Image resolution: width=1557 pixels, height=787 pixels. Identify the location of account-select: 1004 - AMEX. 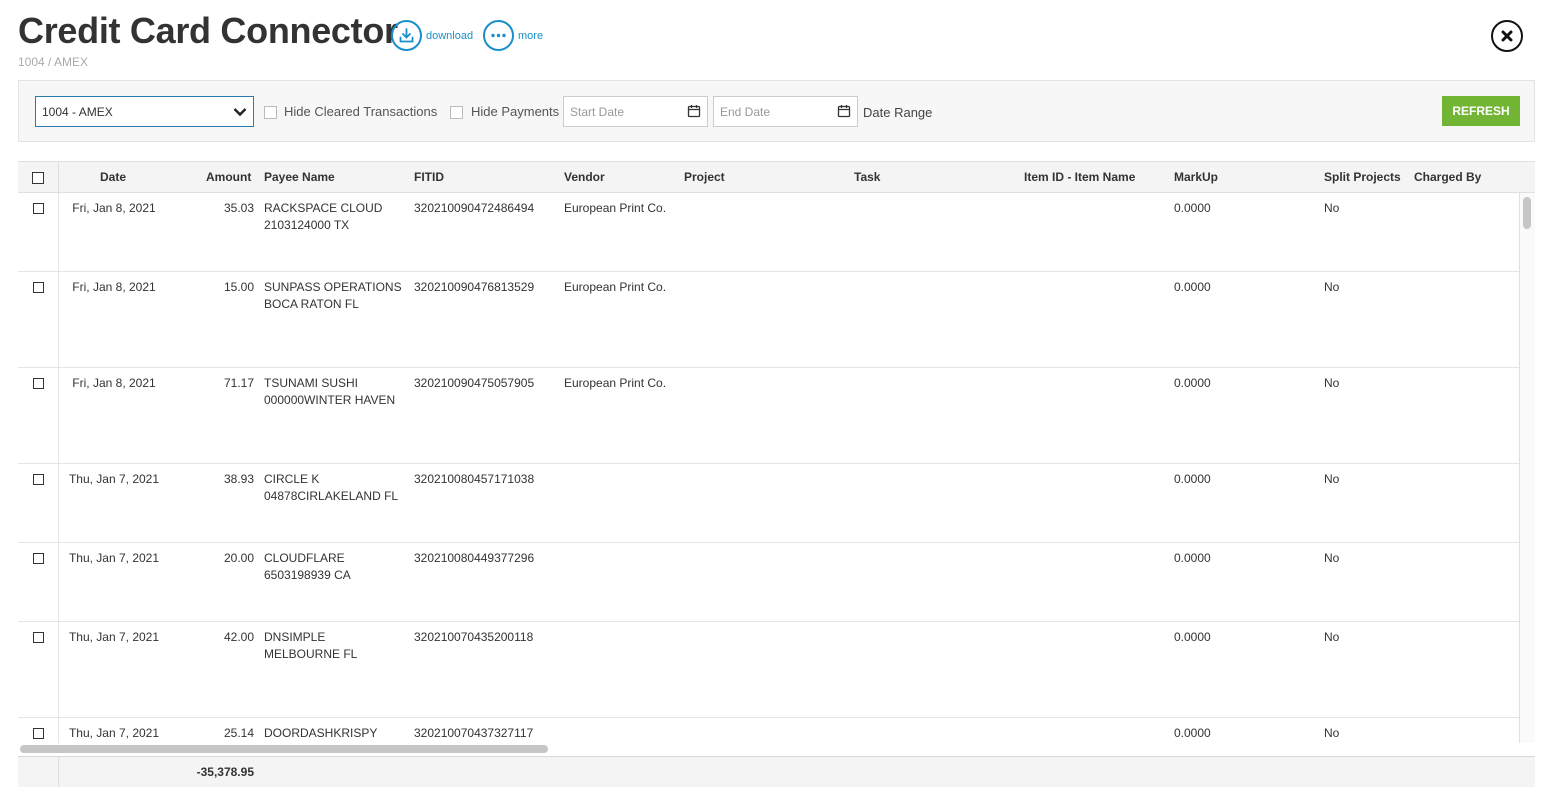
(144, 111).